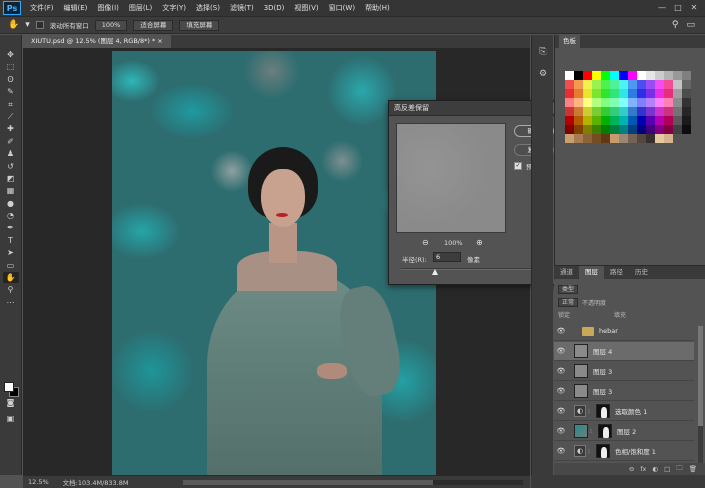 The height and width of the screenshot is (488, 705). What do you see at coordinates (38, 482) in the screenshot?
I see `status-zoom: 12.5%` at bounding box center [38, 482].